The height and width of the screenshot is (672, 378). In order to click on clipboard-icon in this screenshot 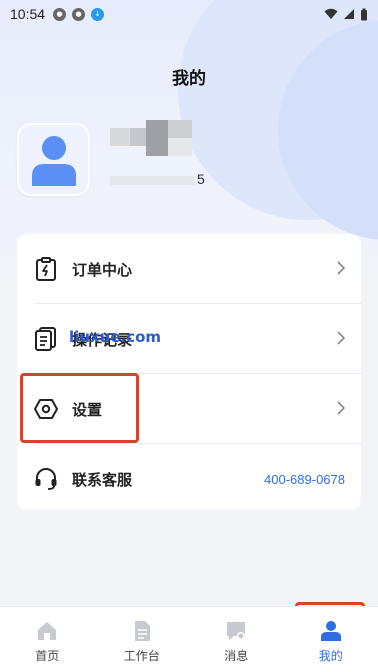, I will do `click(46, 269)`.